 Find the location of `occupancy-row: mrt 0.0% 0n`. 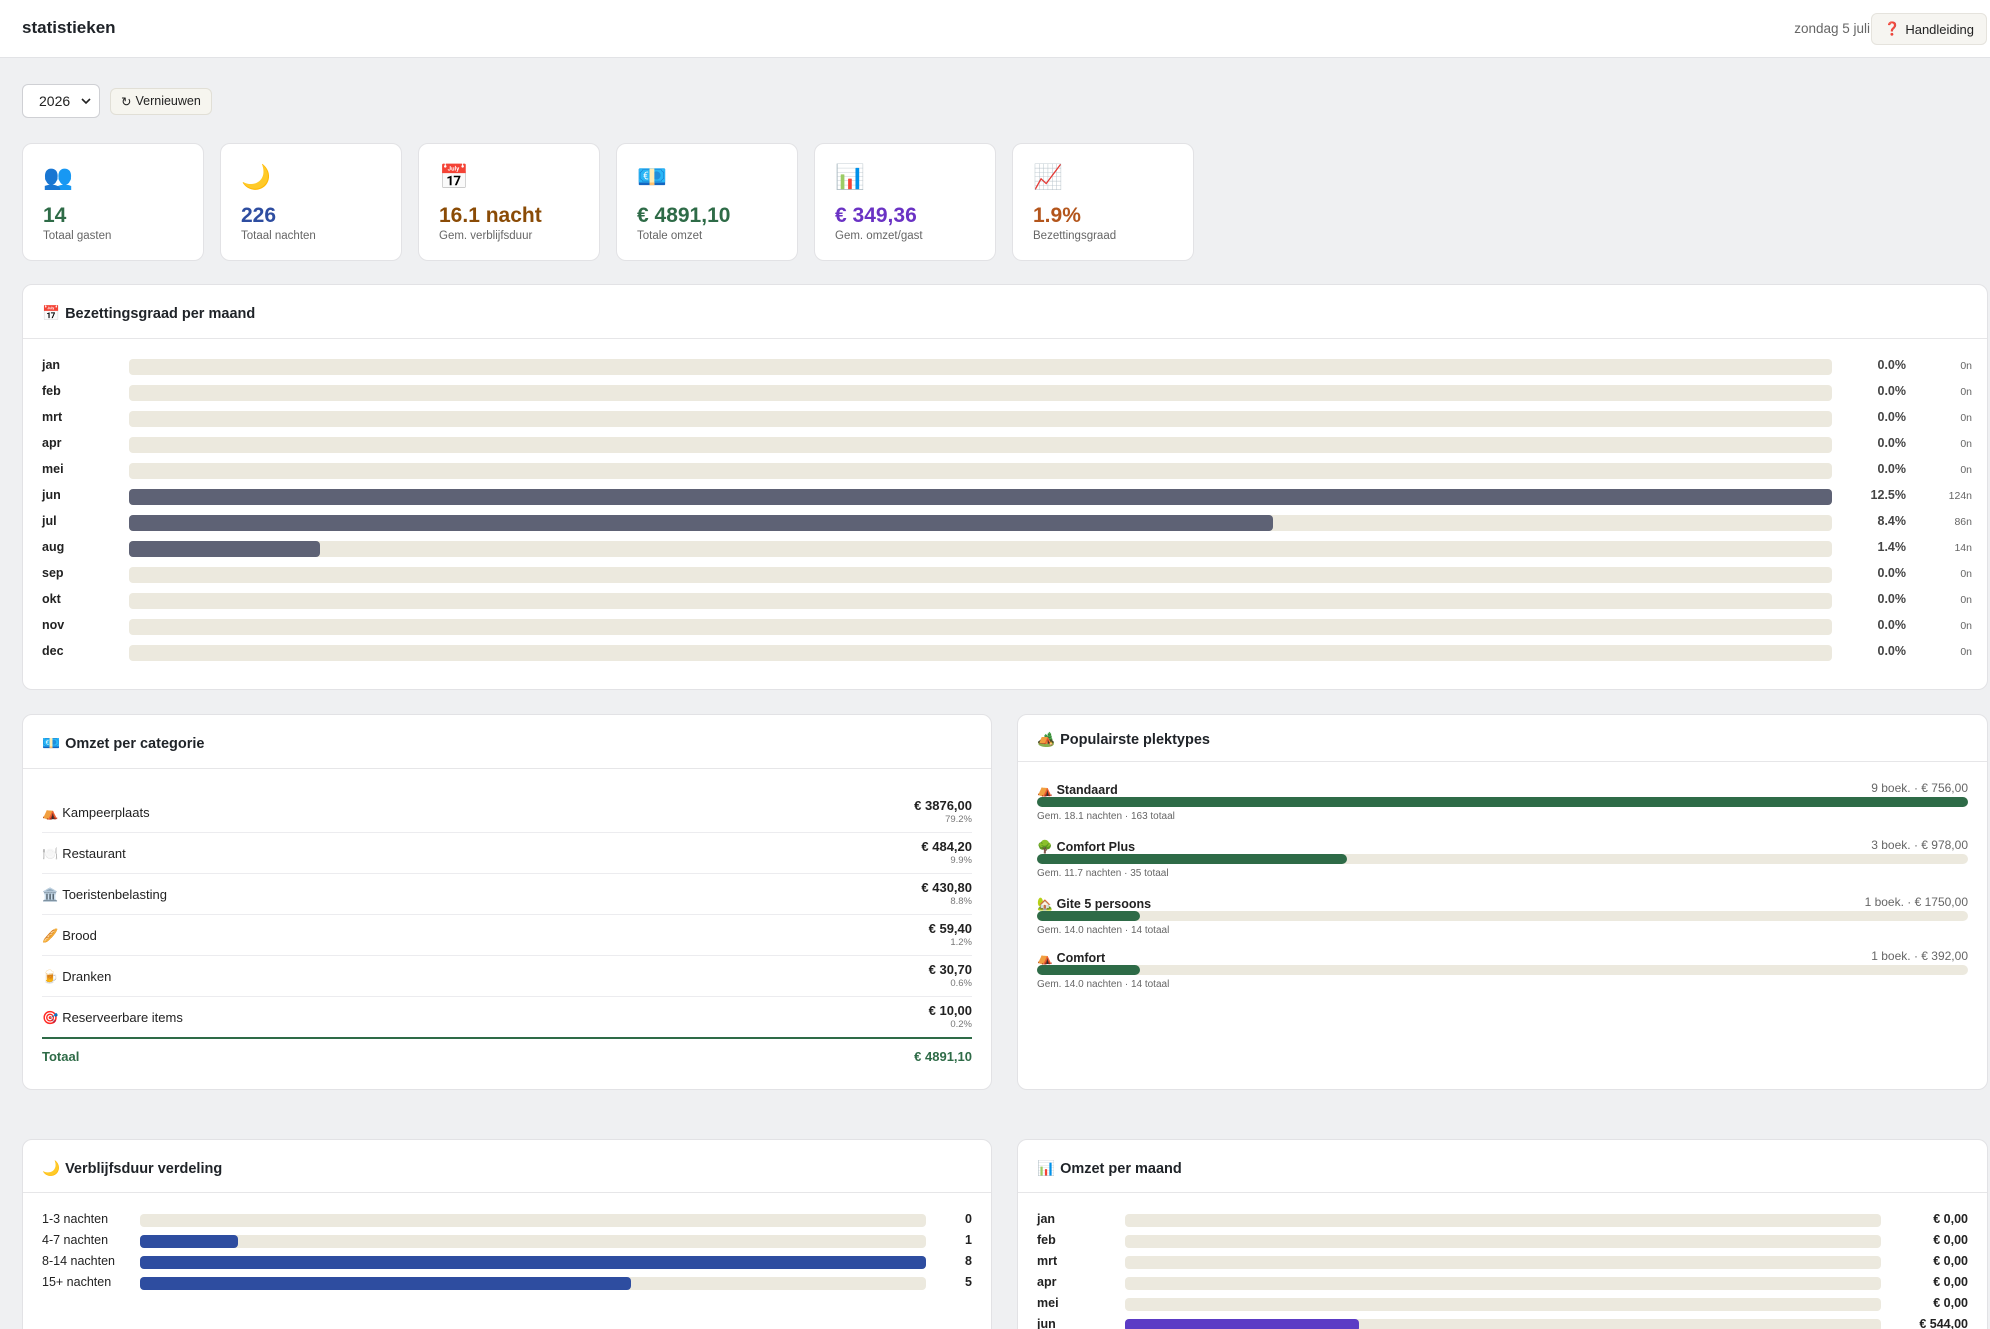

occupancy-row: mrt 0.0% 0n is located at coordinates (1014, 418).